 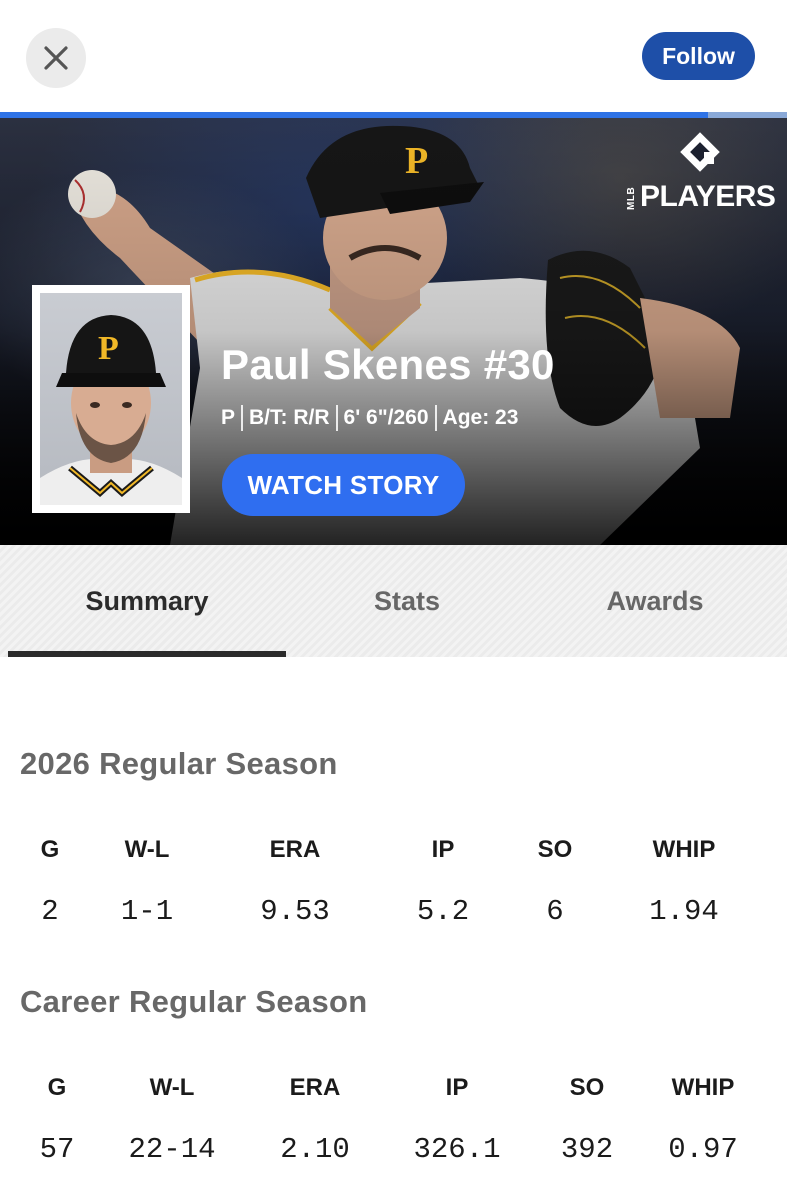 What do you see at coordinates (655, 601) in the screenshot?
I see `tab-awards: Awards` at bounding box center [655, 601].